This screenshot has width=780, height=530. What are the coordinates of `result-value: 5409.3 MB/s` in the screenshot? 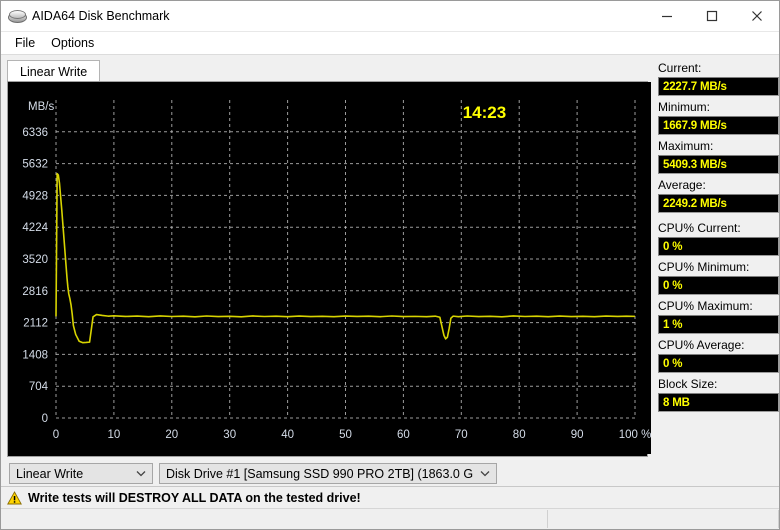 It's located at (718, 164).